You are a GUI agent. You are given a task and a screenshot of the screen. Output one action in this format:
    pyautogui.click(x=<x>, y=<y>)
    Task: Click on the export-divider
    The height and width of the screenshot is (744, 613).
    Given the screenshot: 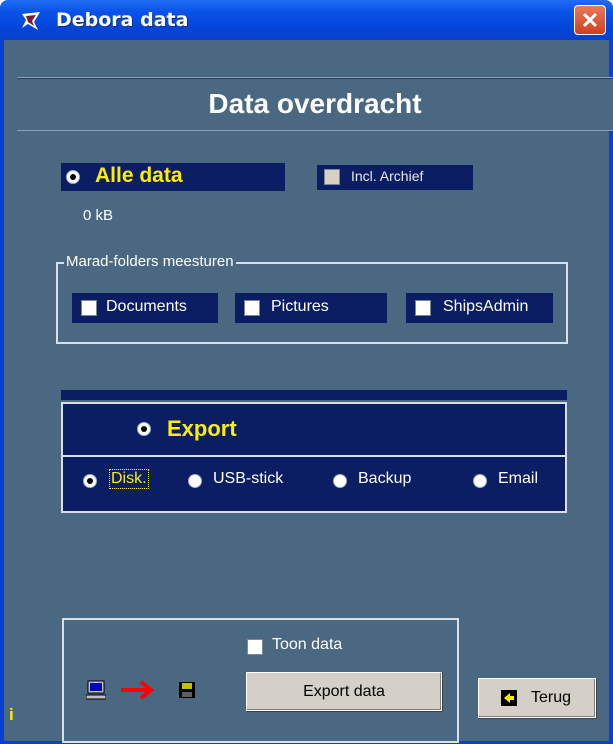 What is the action you would take?
    pyautogui.click(x=314, y=456)
    